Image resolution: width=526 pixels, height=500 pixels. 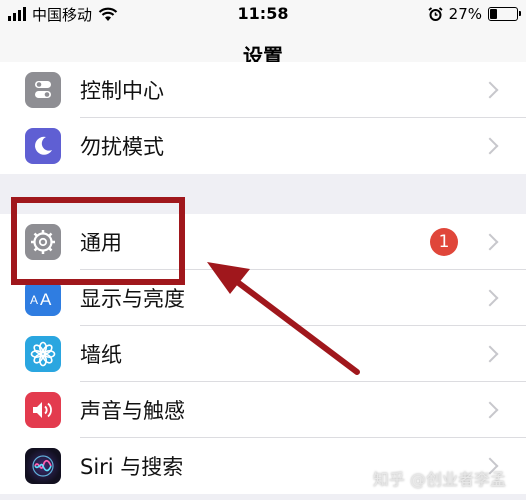 I want to click on annotation-arrow-icon, so click(x=283, y=318).